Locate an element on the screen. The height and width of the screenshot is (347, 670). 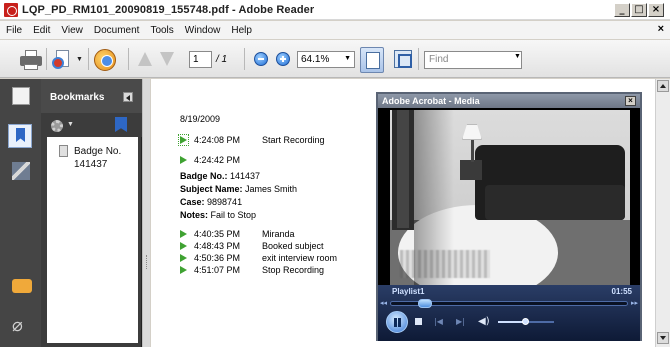
next-track-icon: ▶| is located at coordinates (460, 321).